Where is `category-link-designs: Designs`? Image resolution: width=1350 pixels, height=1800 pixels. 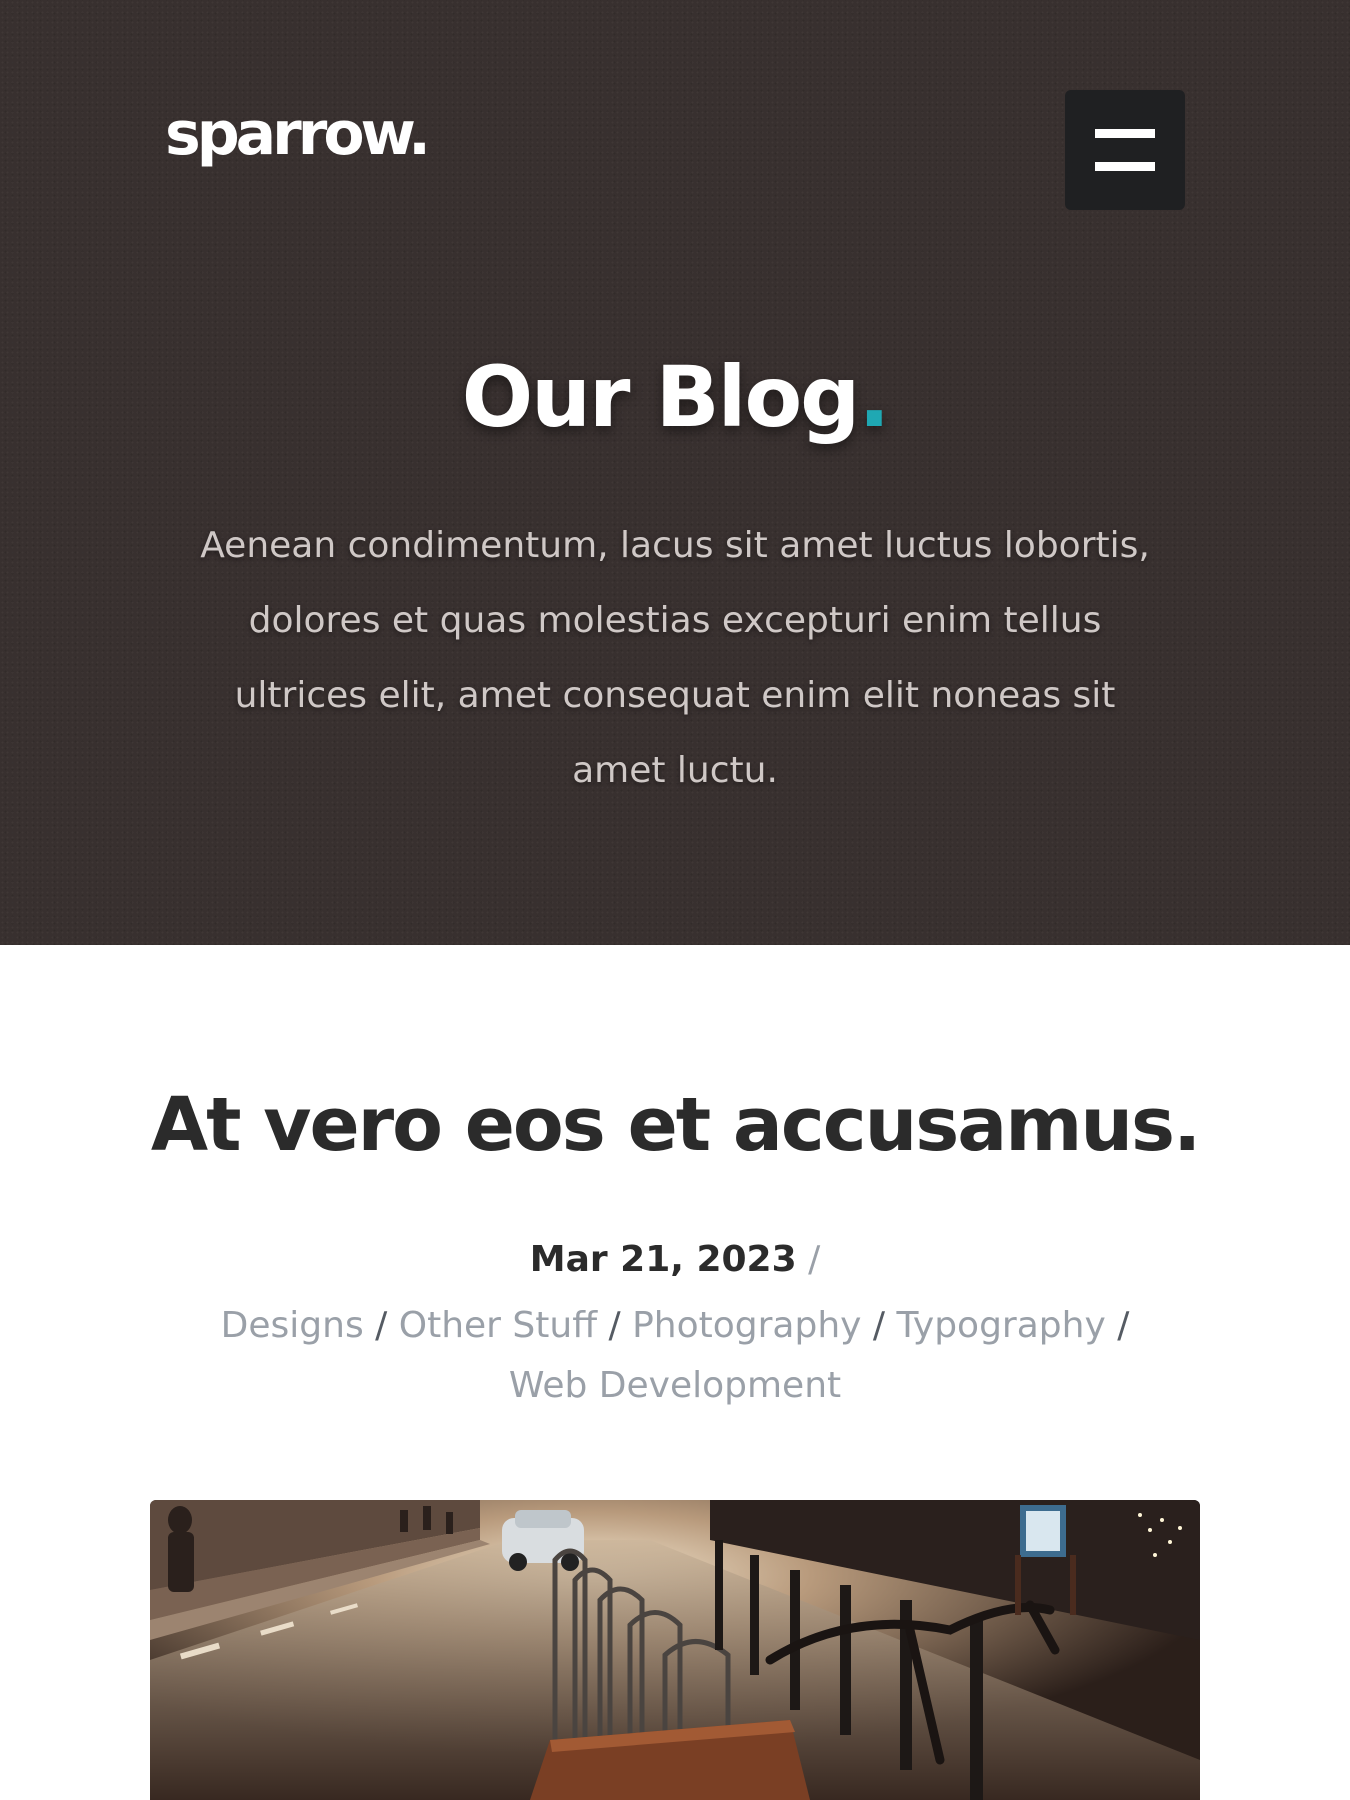
category-link-designs: Designs is located at coordinates (292, 1325).